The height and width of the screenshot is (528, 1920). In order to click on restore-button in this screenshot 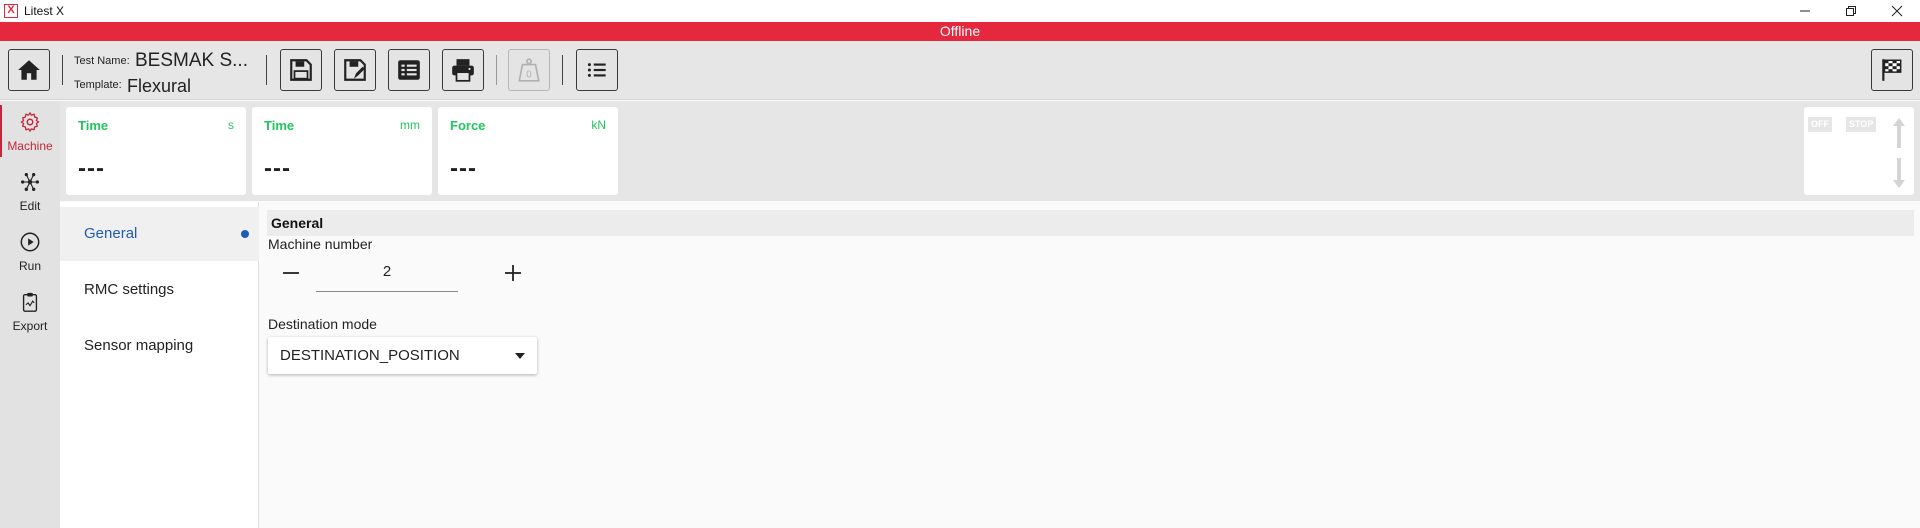, I will do `click(1851, 11)`.